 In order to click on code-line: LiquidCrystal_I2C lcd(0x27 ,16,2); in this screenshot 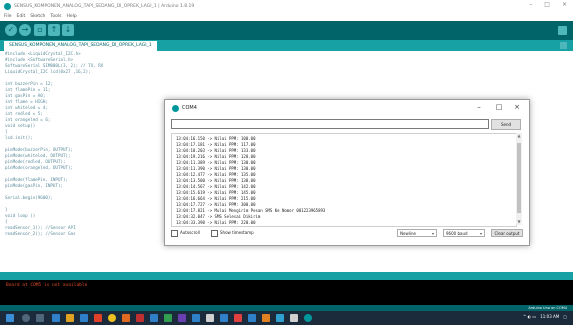, I will do `click(48, 71)`.